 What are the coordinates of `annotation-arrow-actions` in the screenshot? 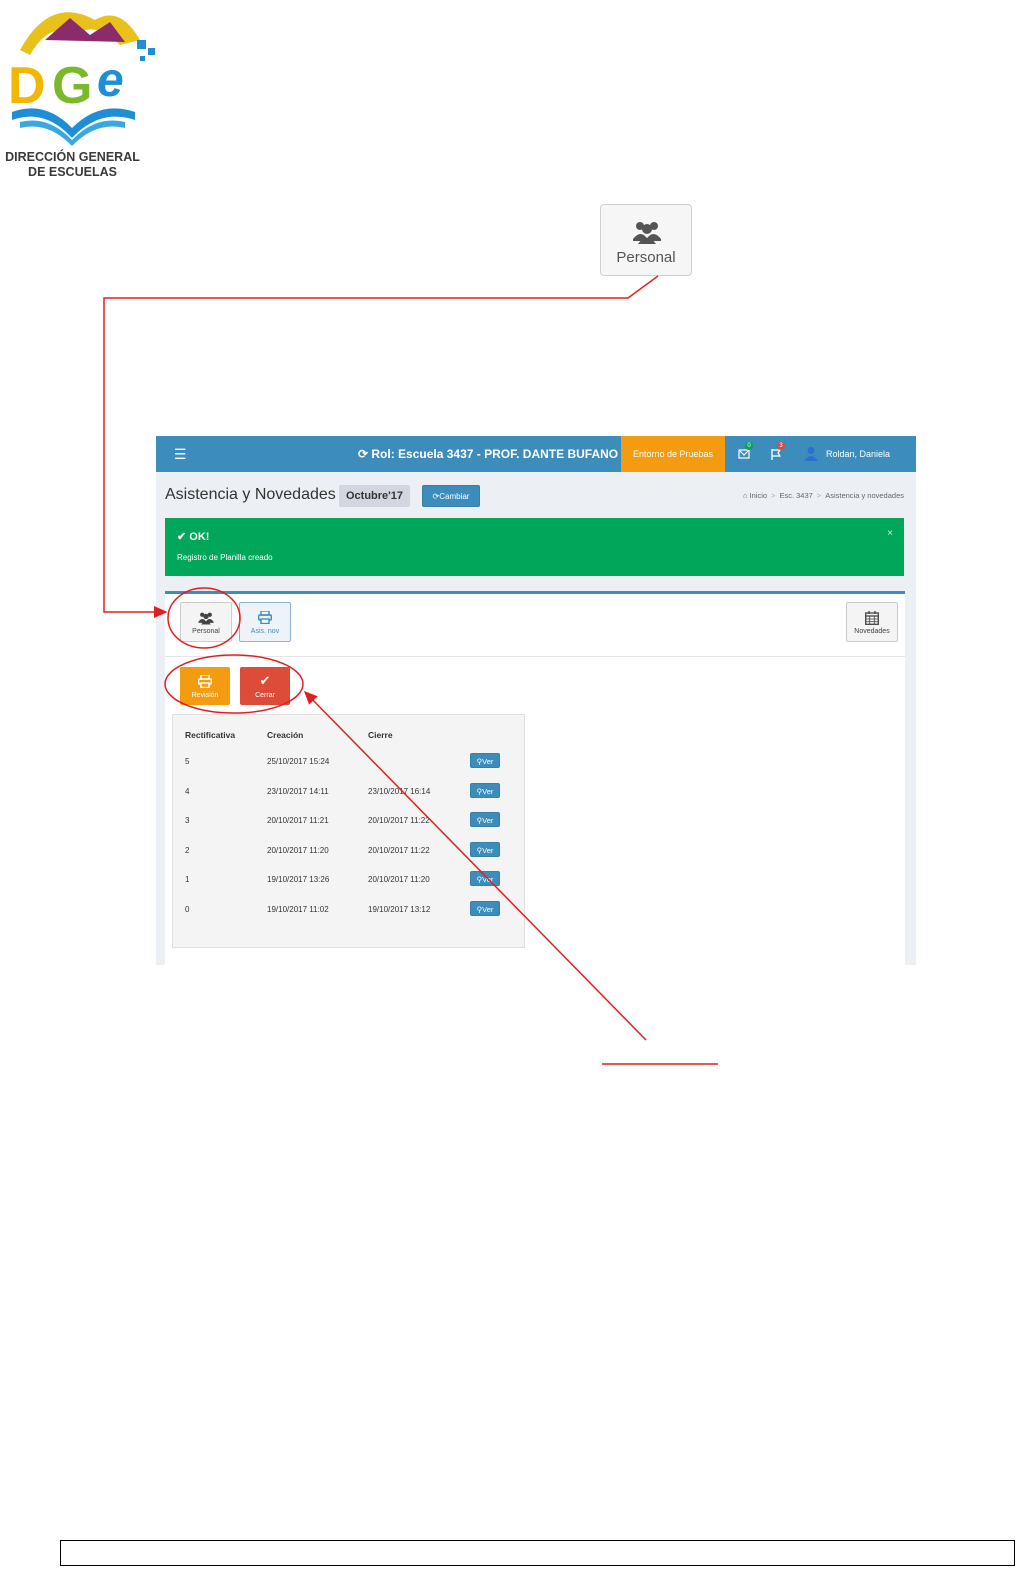 It's located at (475, 865).